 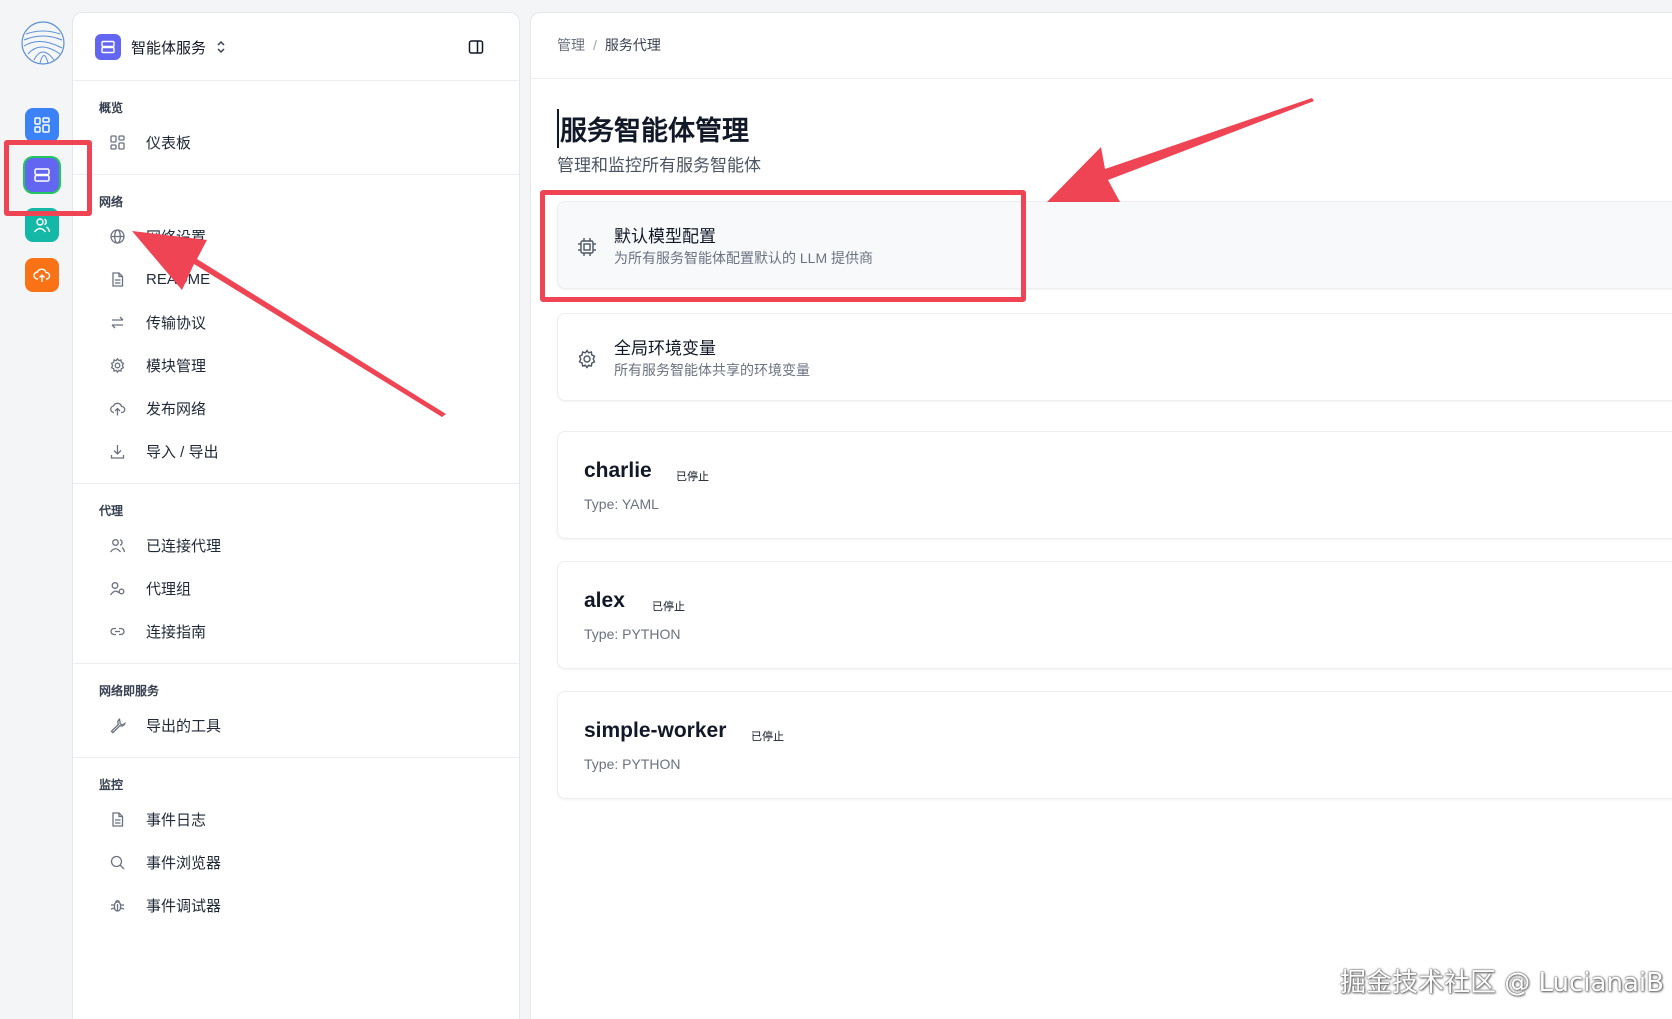 I want to click on header-divider, so click(x=1101, y=78).